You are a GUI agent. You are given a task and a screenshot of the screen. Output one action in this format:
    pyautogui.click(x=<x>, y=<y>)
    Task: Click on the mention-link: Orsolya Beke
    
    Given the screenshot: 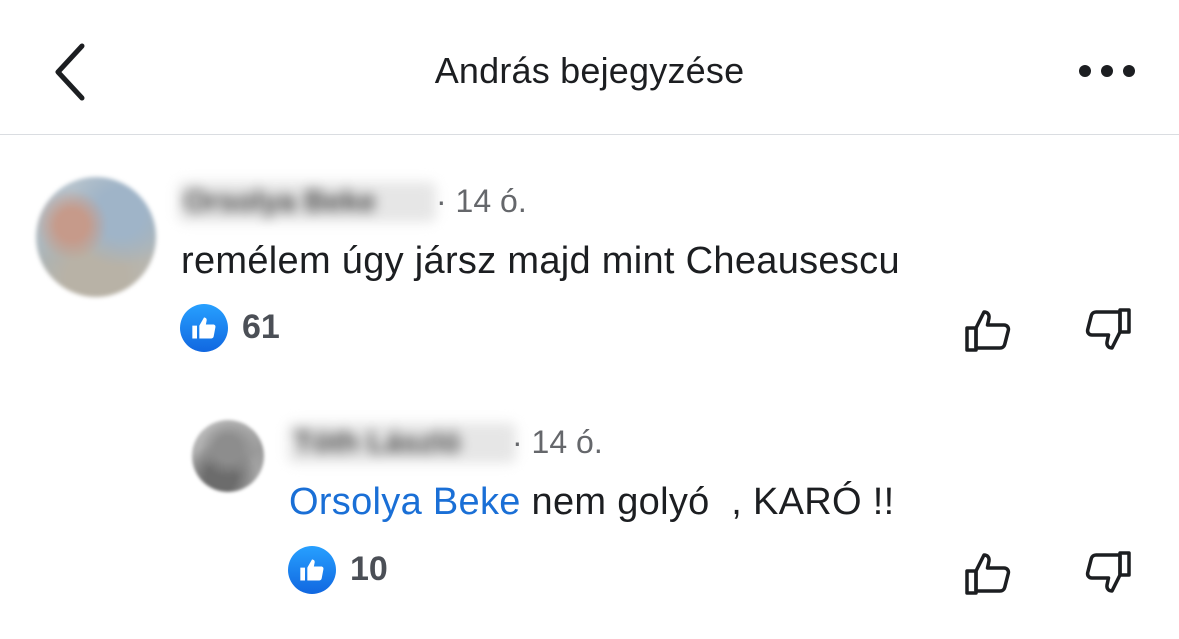 What is the action you would take?
    pyautogui.click(x=405, y=502)
    